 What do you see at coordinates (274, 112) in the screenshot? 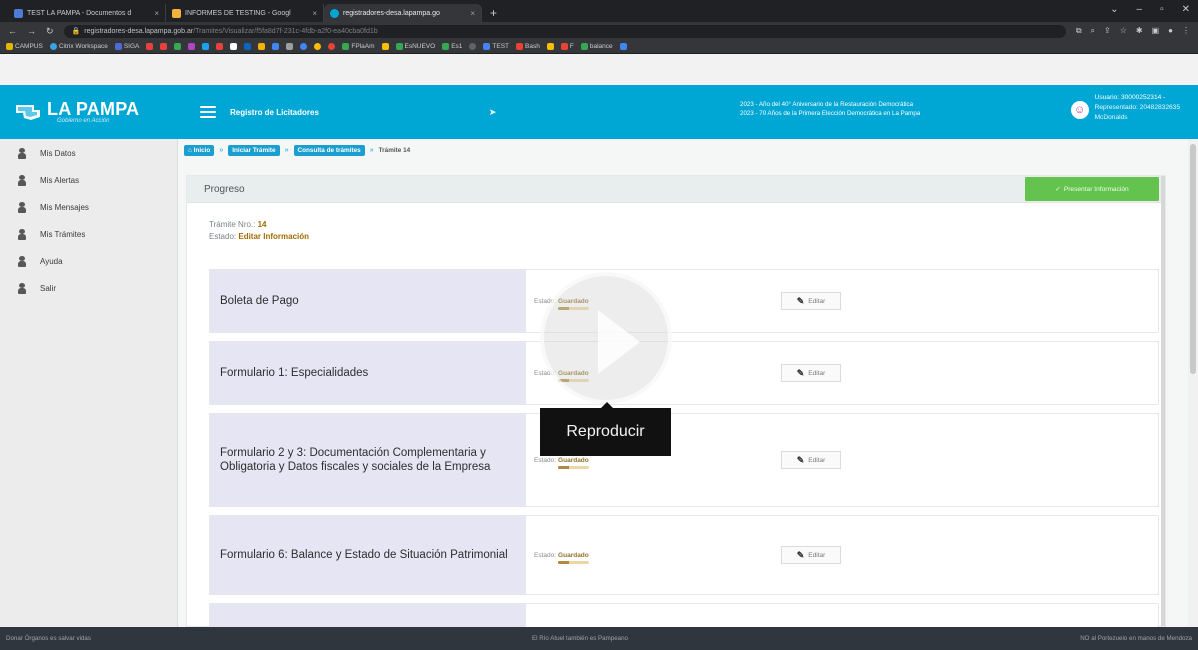
I see `app-title: Registro de Licitadores` at bounding box center [274, 112].